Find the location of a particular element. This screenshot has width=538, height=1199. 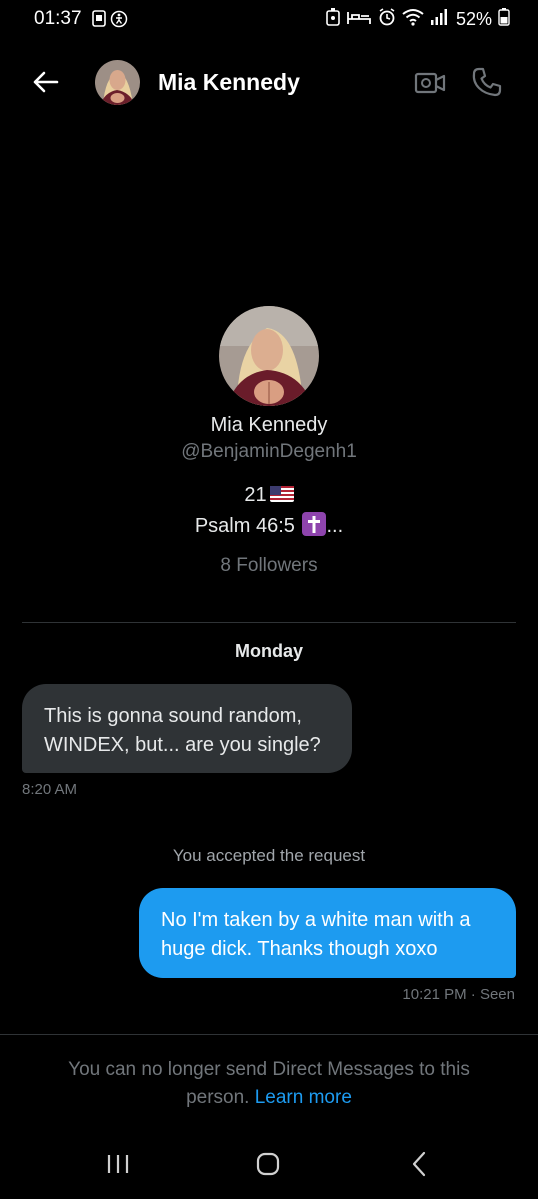

nav-back-button is located at coordinates (419, 1164).